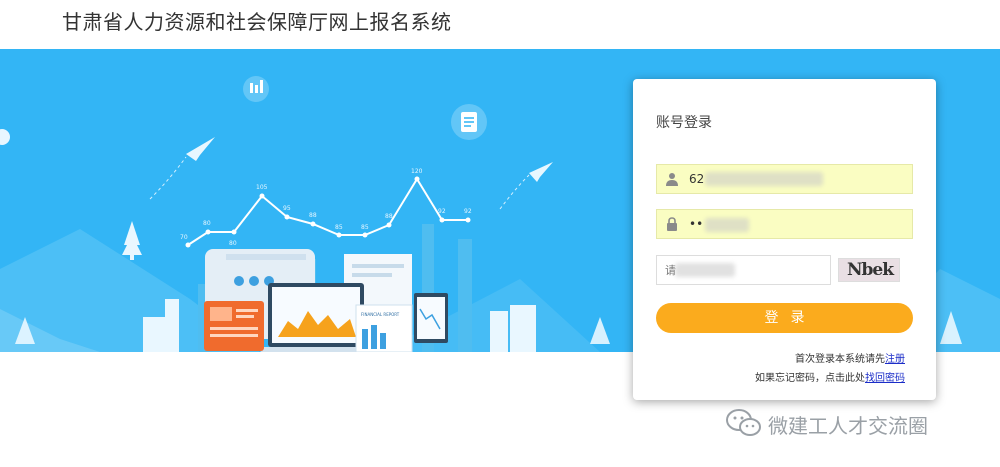 This screenshot has height=467, width=1000. What do you see at coordinates (380, 314) in the screenshot?
I see `svg-text: FINANCIAL REPORT` at bounding box center [380, 314].